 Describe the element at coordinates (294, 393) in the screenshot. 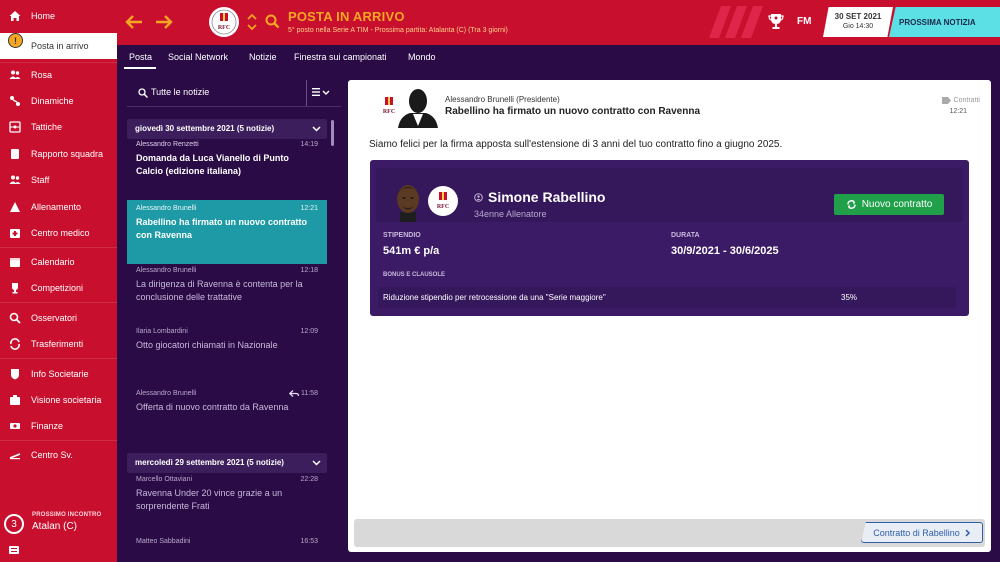

I see `reply-icon` at that location.